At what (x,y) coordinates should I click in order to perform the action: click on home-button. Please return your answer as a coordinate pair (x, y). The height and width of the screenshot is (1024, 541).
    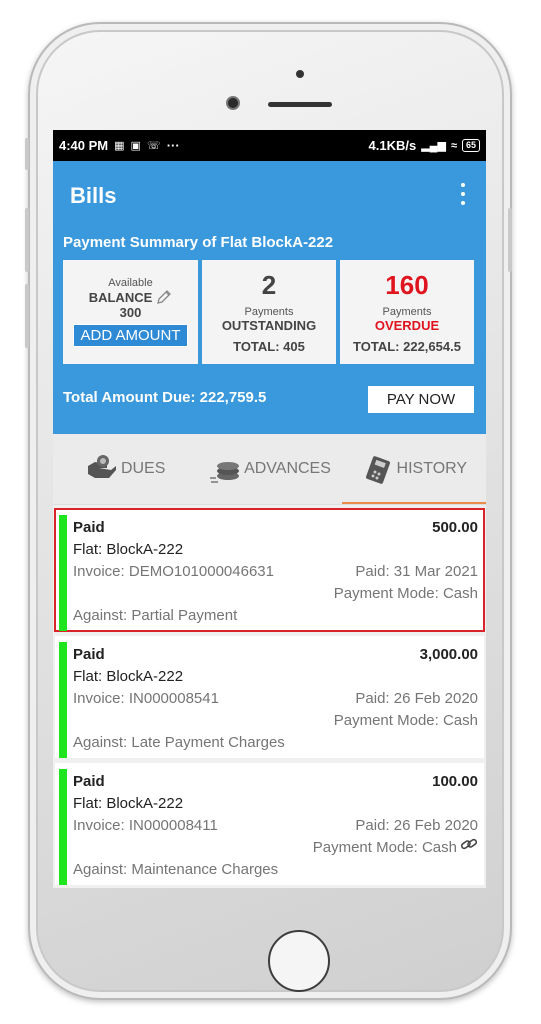
    Looking at the image, I should click on (299, 961).